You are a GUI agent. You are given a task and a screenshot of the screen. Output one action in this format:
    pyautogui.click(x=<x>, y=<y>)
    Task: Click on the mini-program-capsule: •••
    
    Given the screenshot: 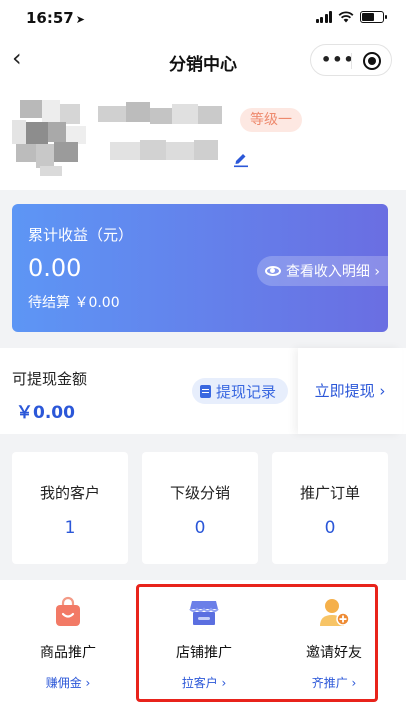 What is the action you would take?
    pyautogui.click(x=351, y=60)
    